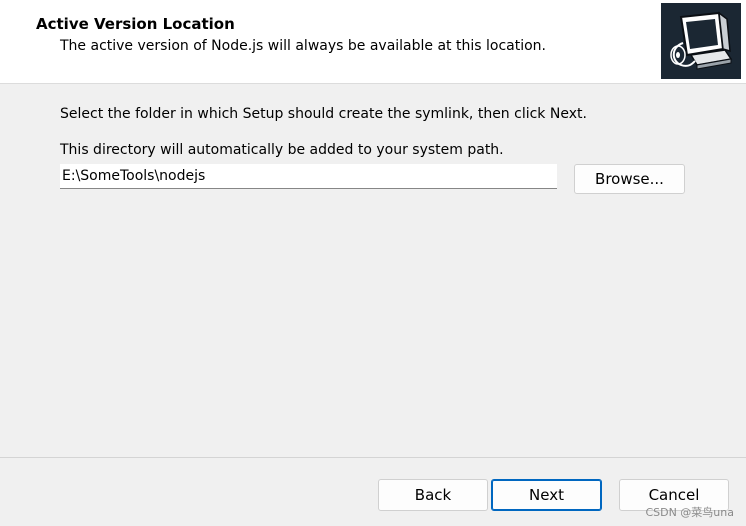  What do you see at coordinates (308, 176) in the screenshot?
I see `folder-path-input` at bounding box center [308, 176].